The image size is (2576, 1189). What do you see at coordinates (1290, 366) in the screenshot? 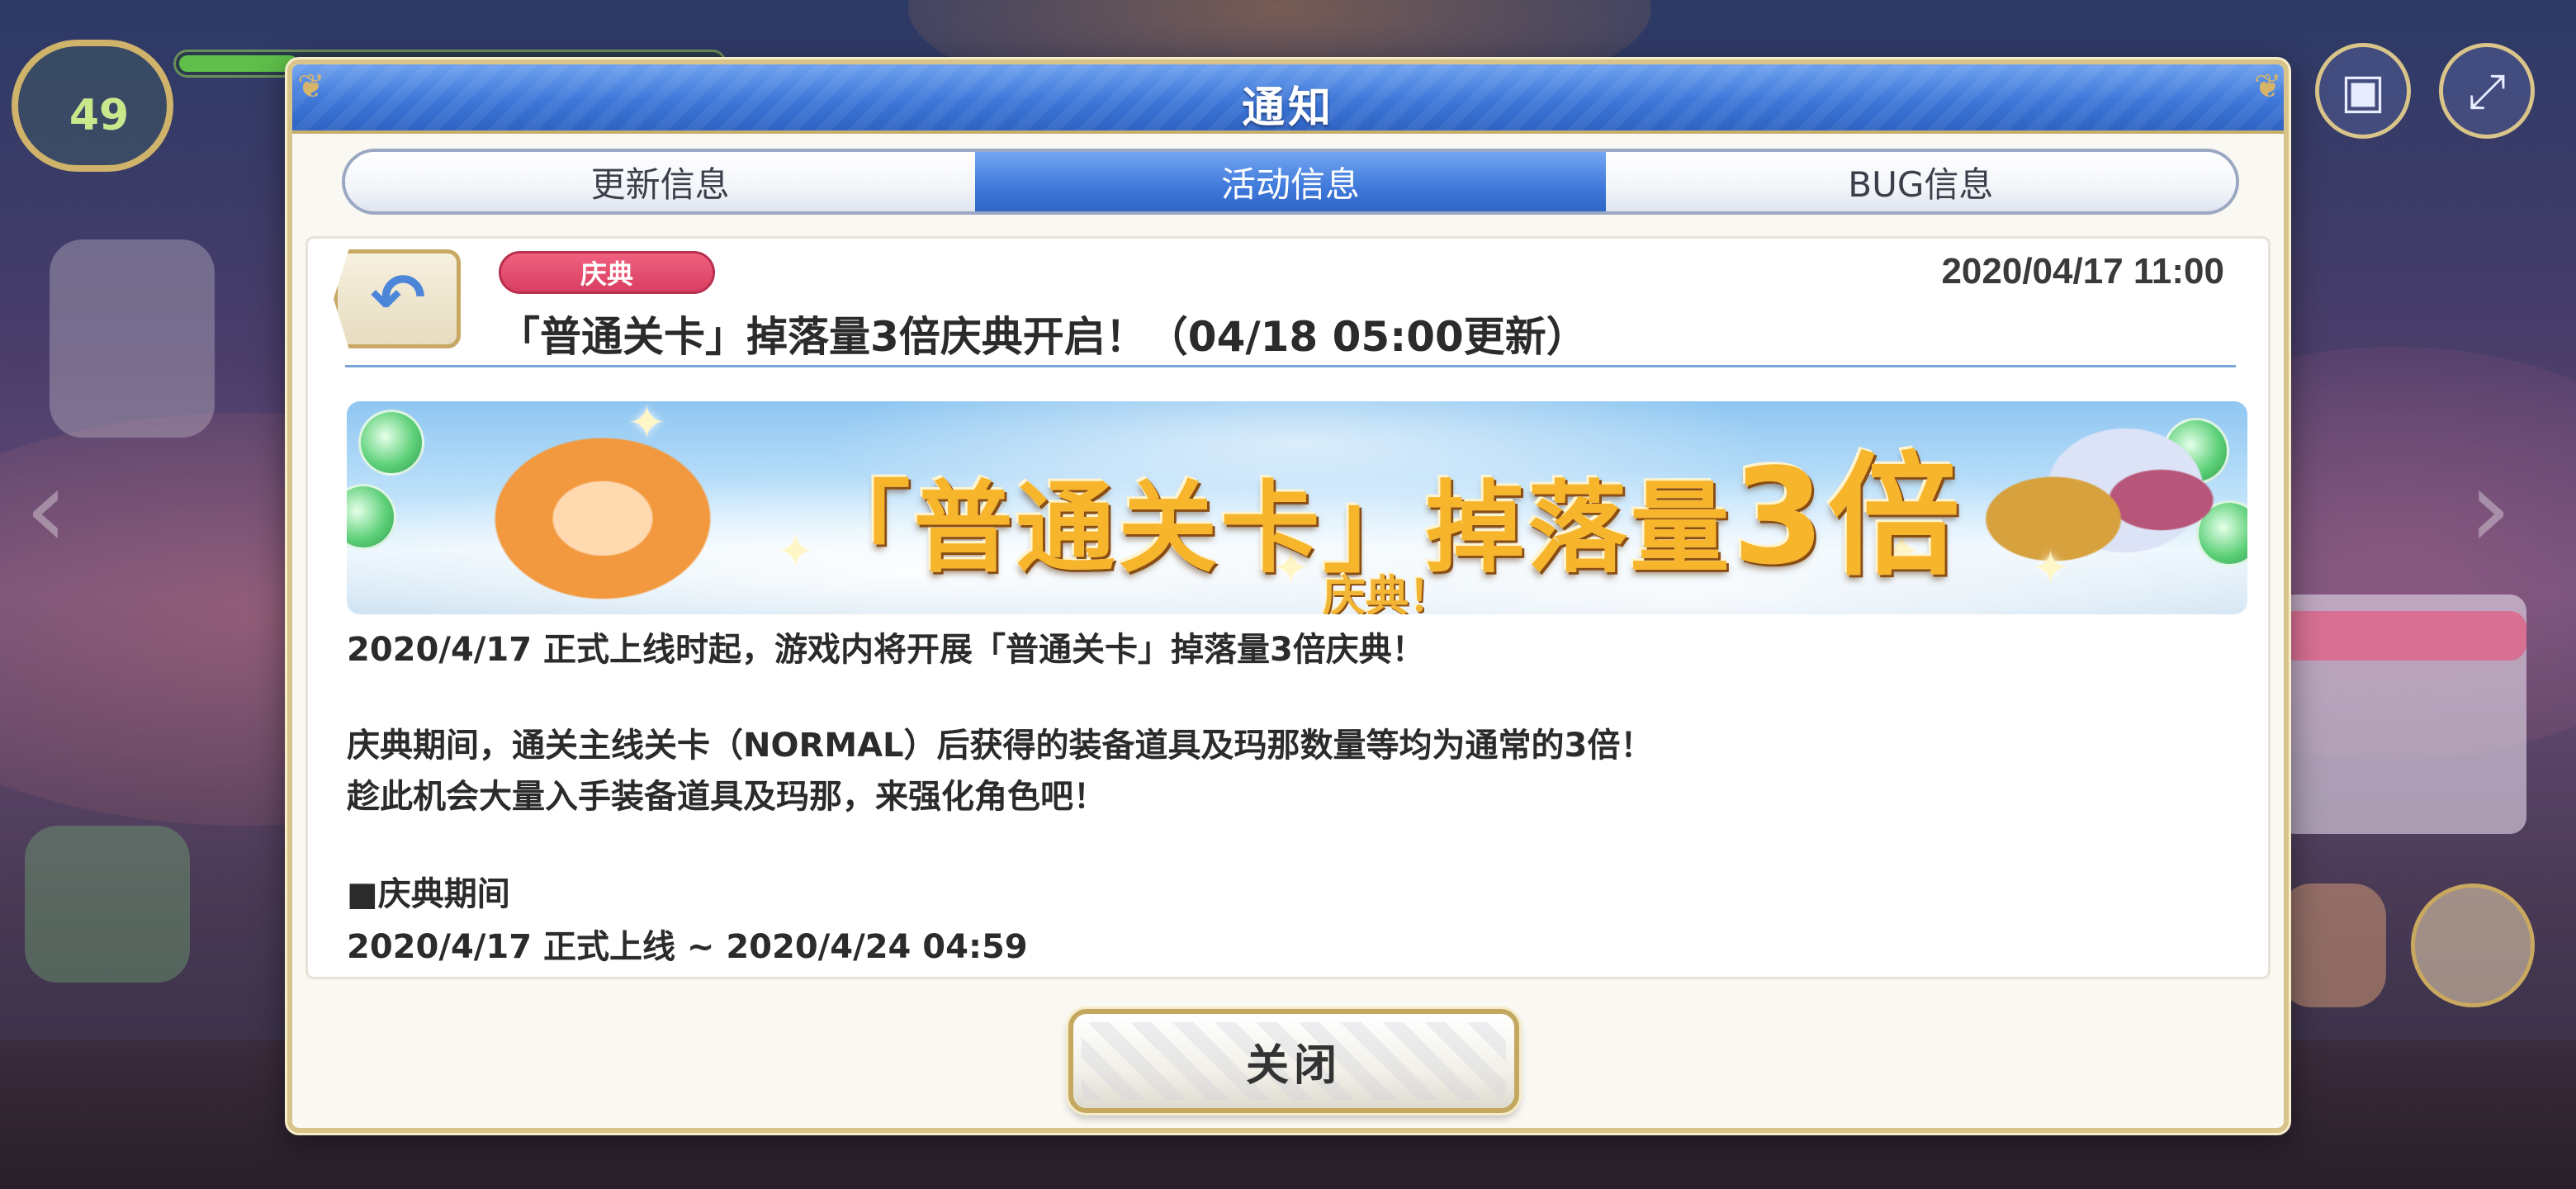
I see `headline-divider` at bounding box center [1290, 366].